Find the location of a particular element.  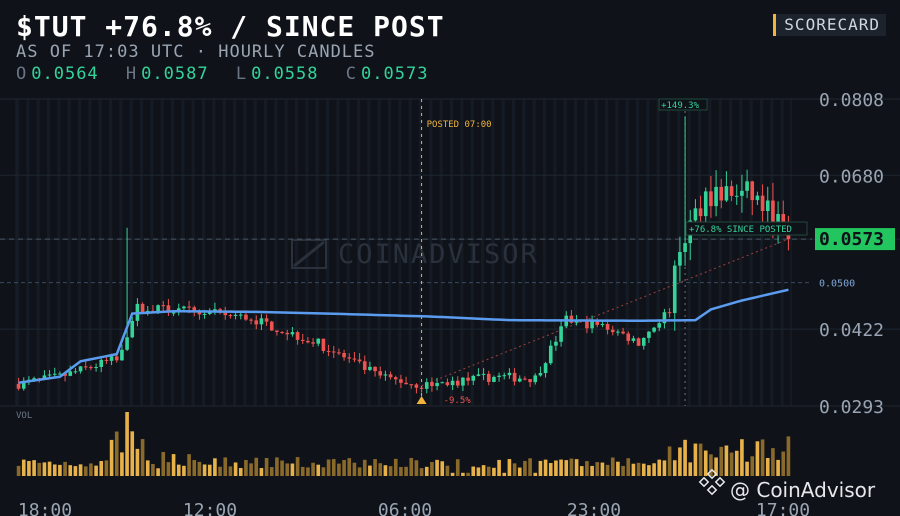

y-tick-label: 0.0680 is located at coordinates (851, 176).